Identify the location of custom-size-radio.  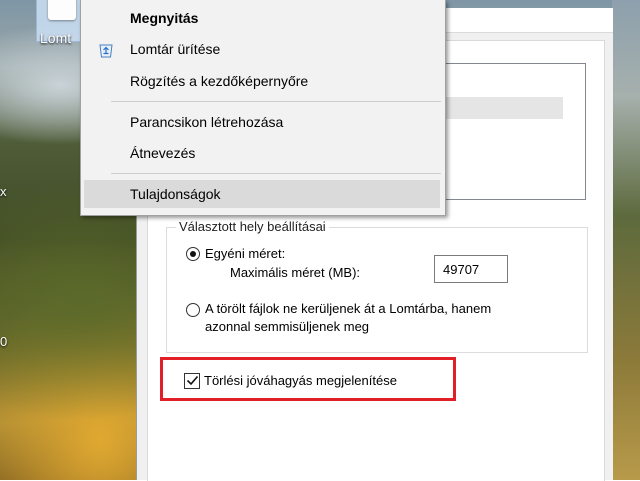
(193, 254).